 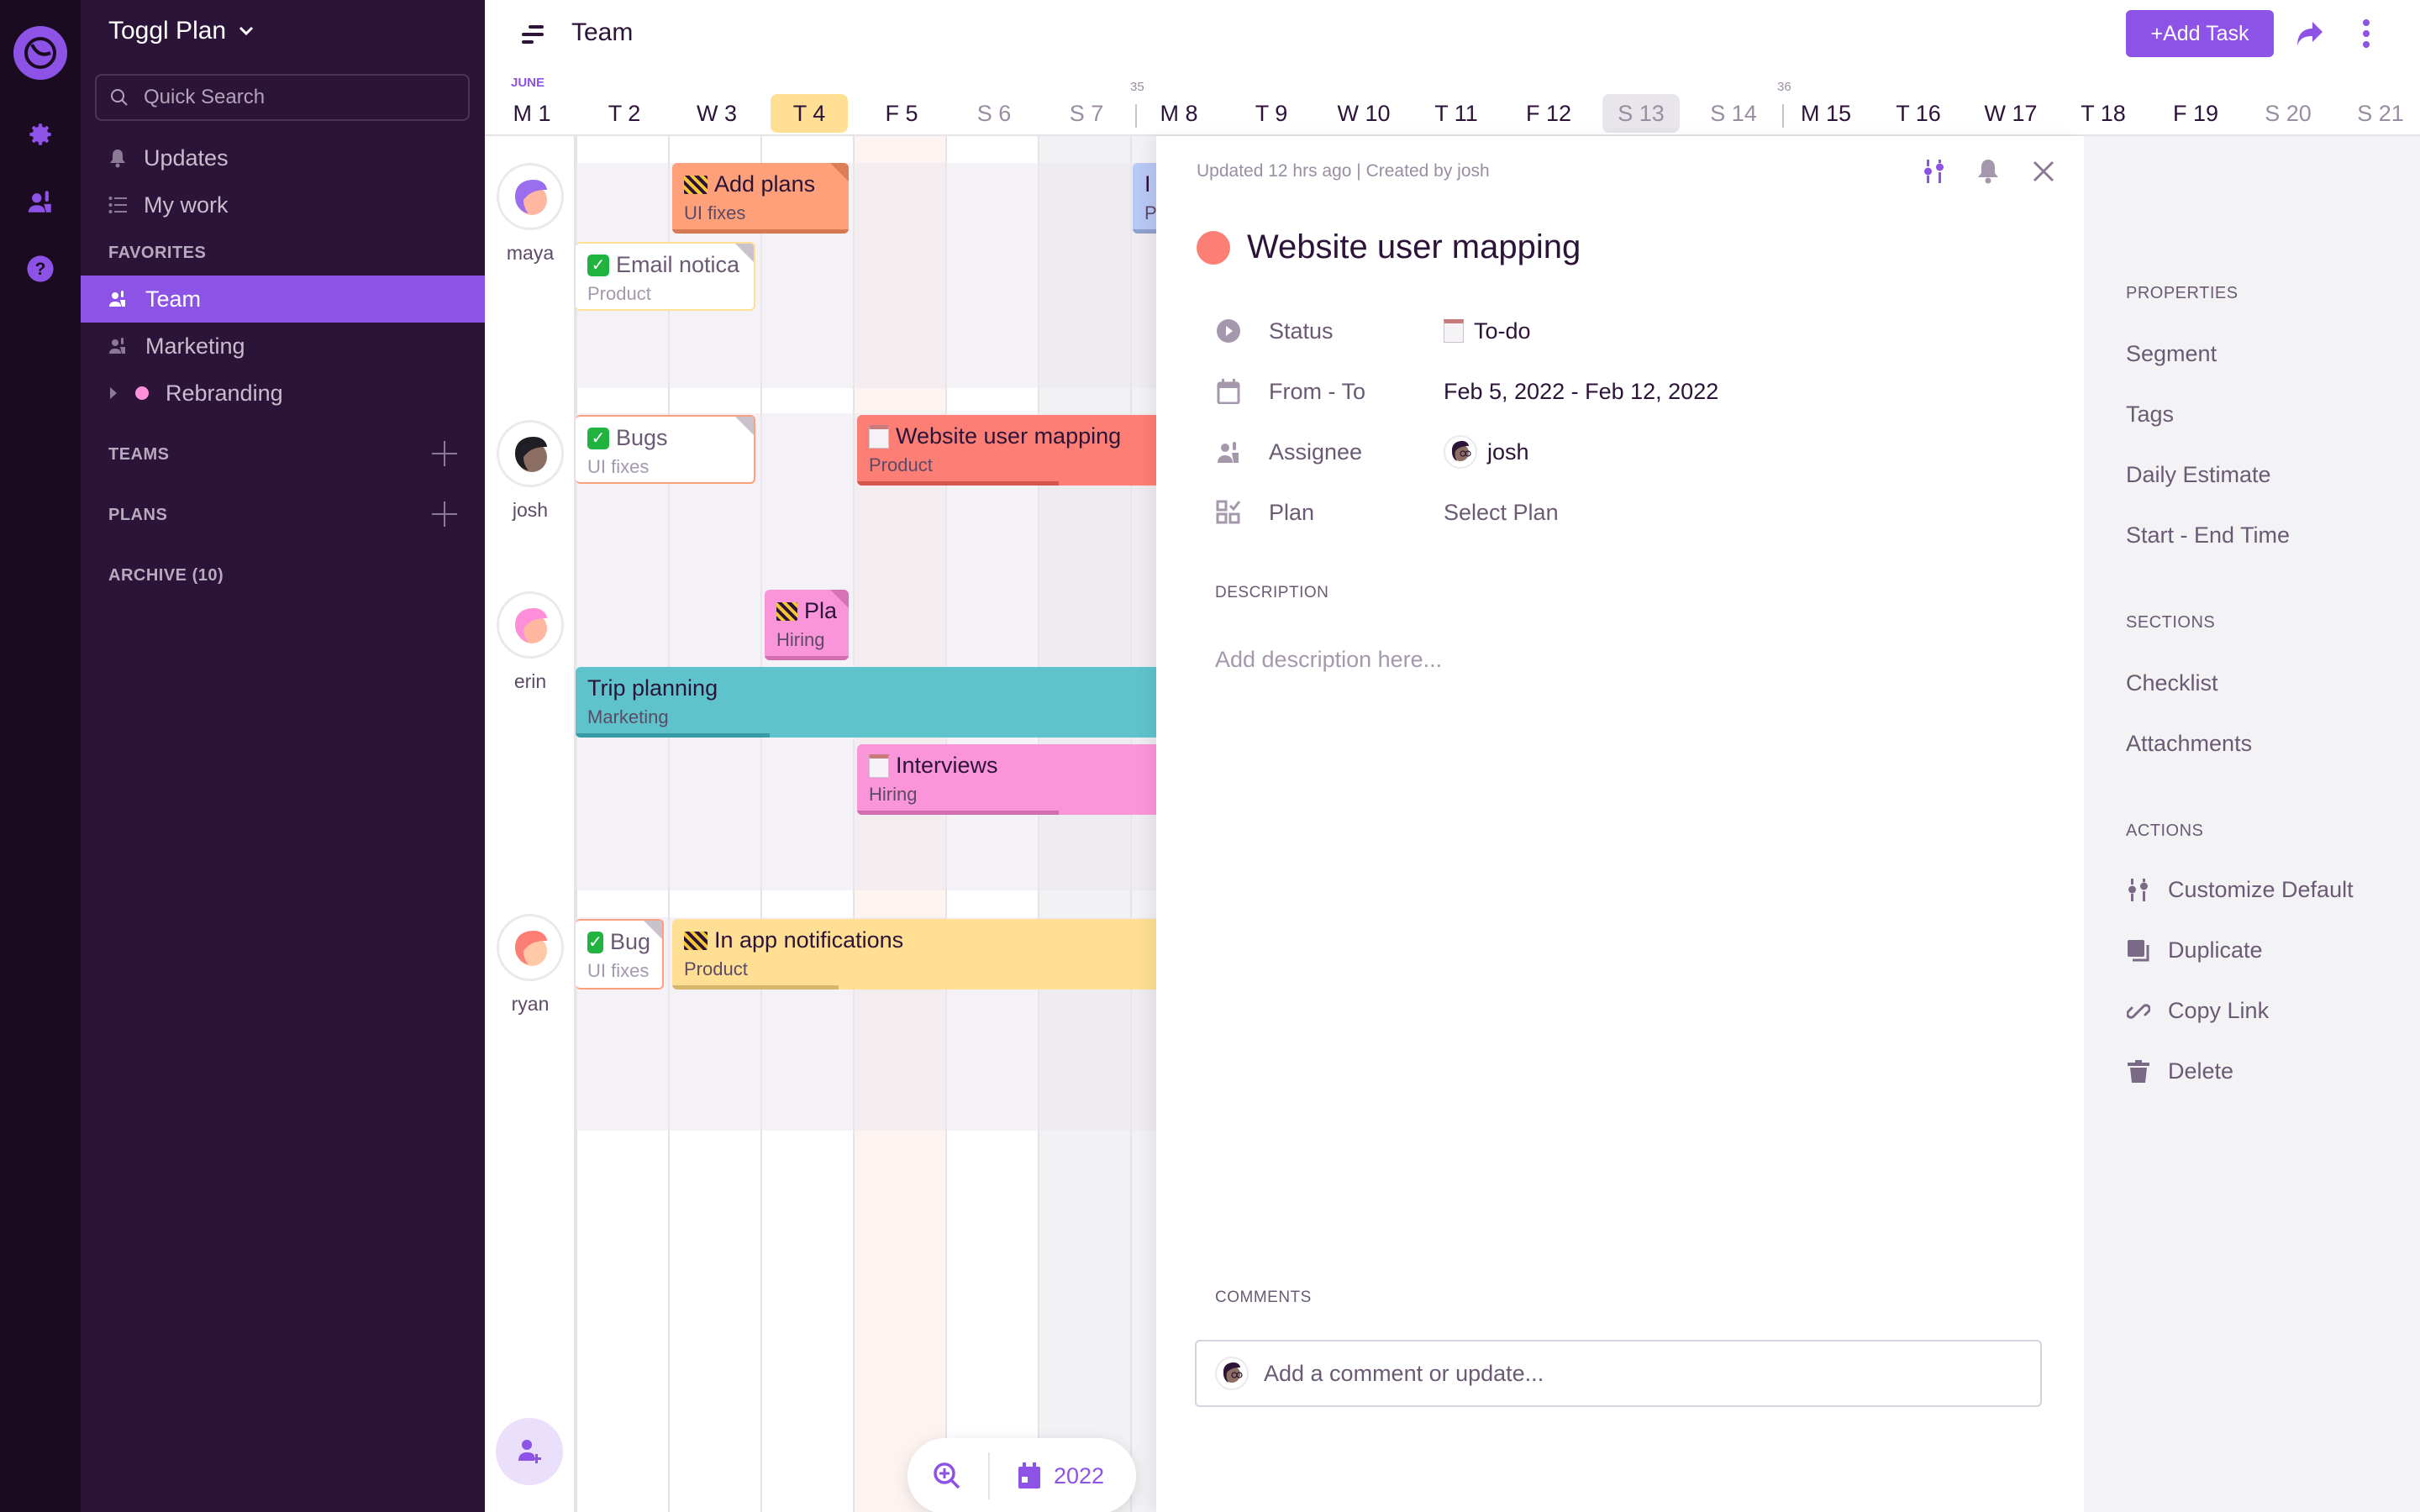 I want to click on quick-search-input: Quick Search, so click(x=283, y=97).